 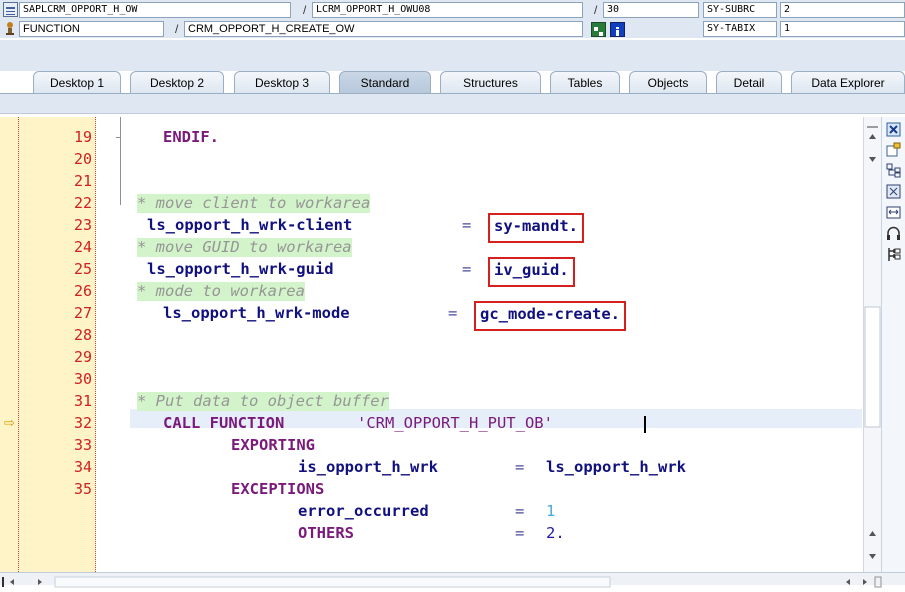 What do you see at coordinates (368, 467) in the screenshot?
I see `code-line-32-lhs: is_opport_h_wrk` at bounding box center [368, 467].